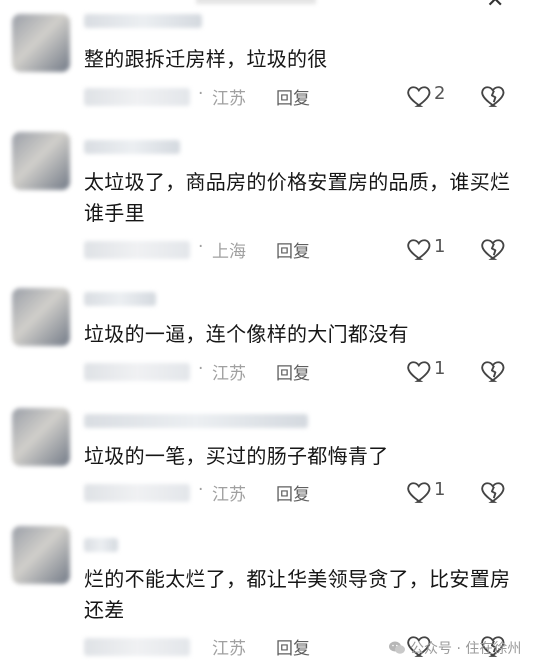  I want to click on comment-text: 垃圾的一逼，连个像样的大门都没有, so click(246, 334).